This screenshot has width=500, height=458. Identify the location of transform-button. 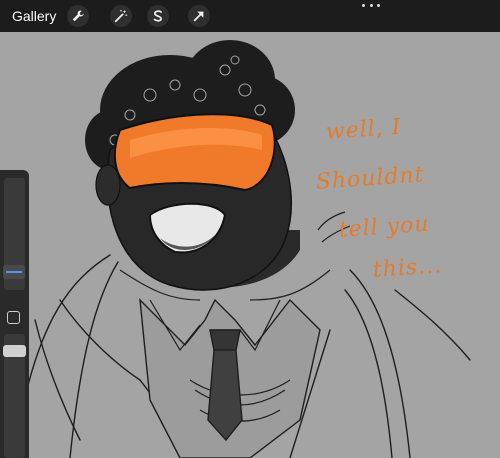
(199, 16).